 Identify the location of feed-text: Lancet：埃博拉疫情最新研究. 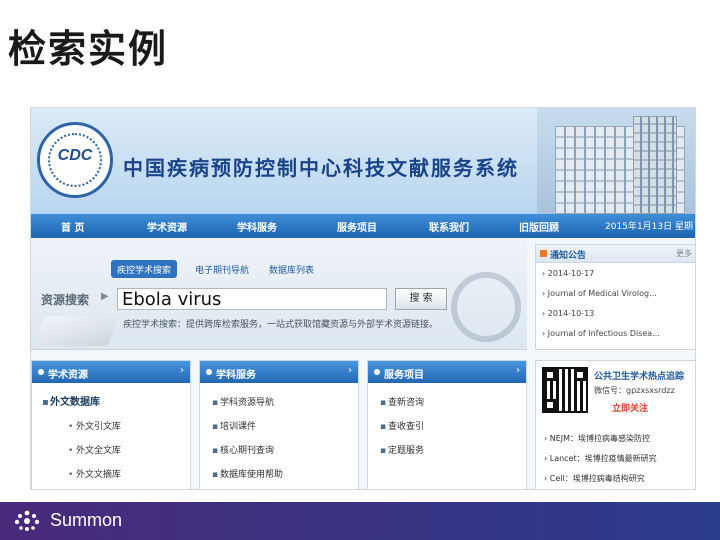
(603, 458).